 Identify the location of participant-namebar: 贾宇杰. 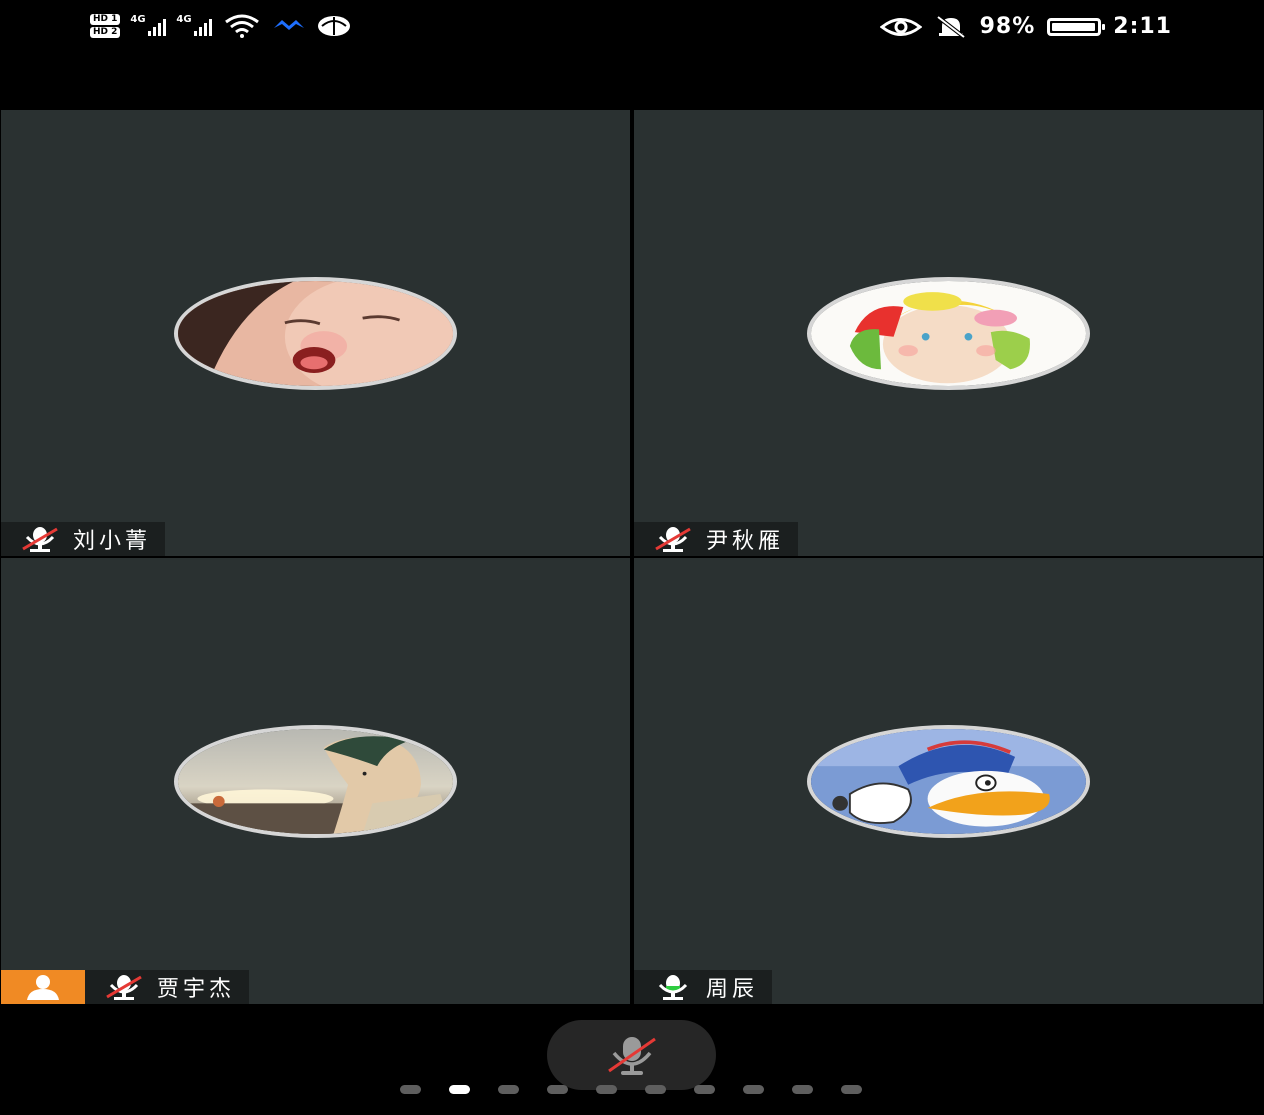
(125, 987).